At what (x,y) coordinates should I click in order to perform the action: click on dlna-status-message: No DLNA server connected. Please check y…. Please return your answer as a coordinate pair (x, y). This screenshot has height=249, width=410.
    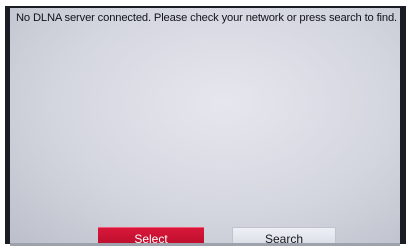
    Looking at the image, I should click on (206, 18).